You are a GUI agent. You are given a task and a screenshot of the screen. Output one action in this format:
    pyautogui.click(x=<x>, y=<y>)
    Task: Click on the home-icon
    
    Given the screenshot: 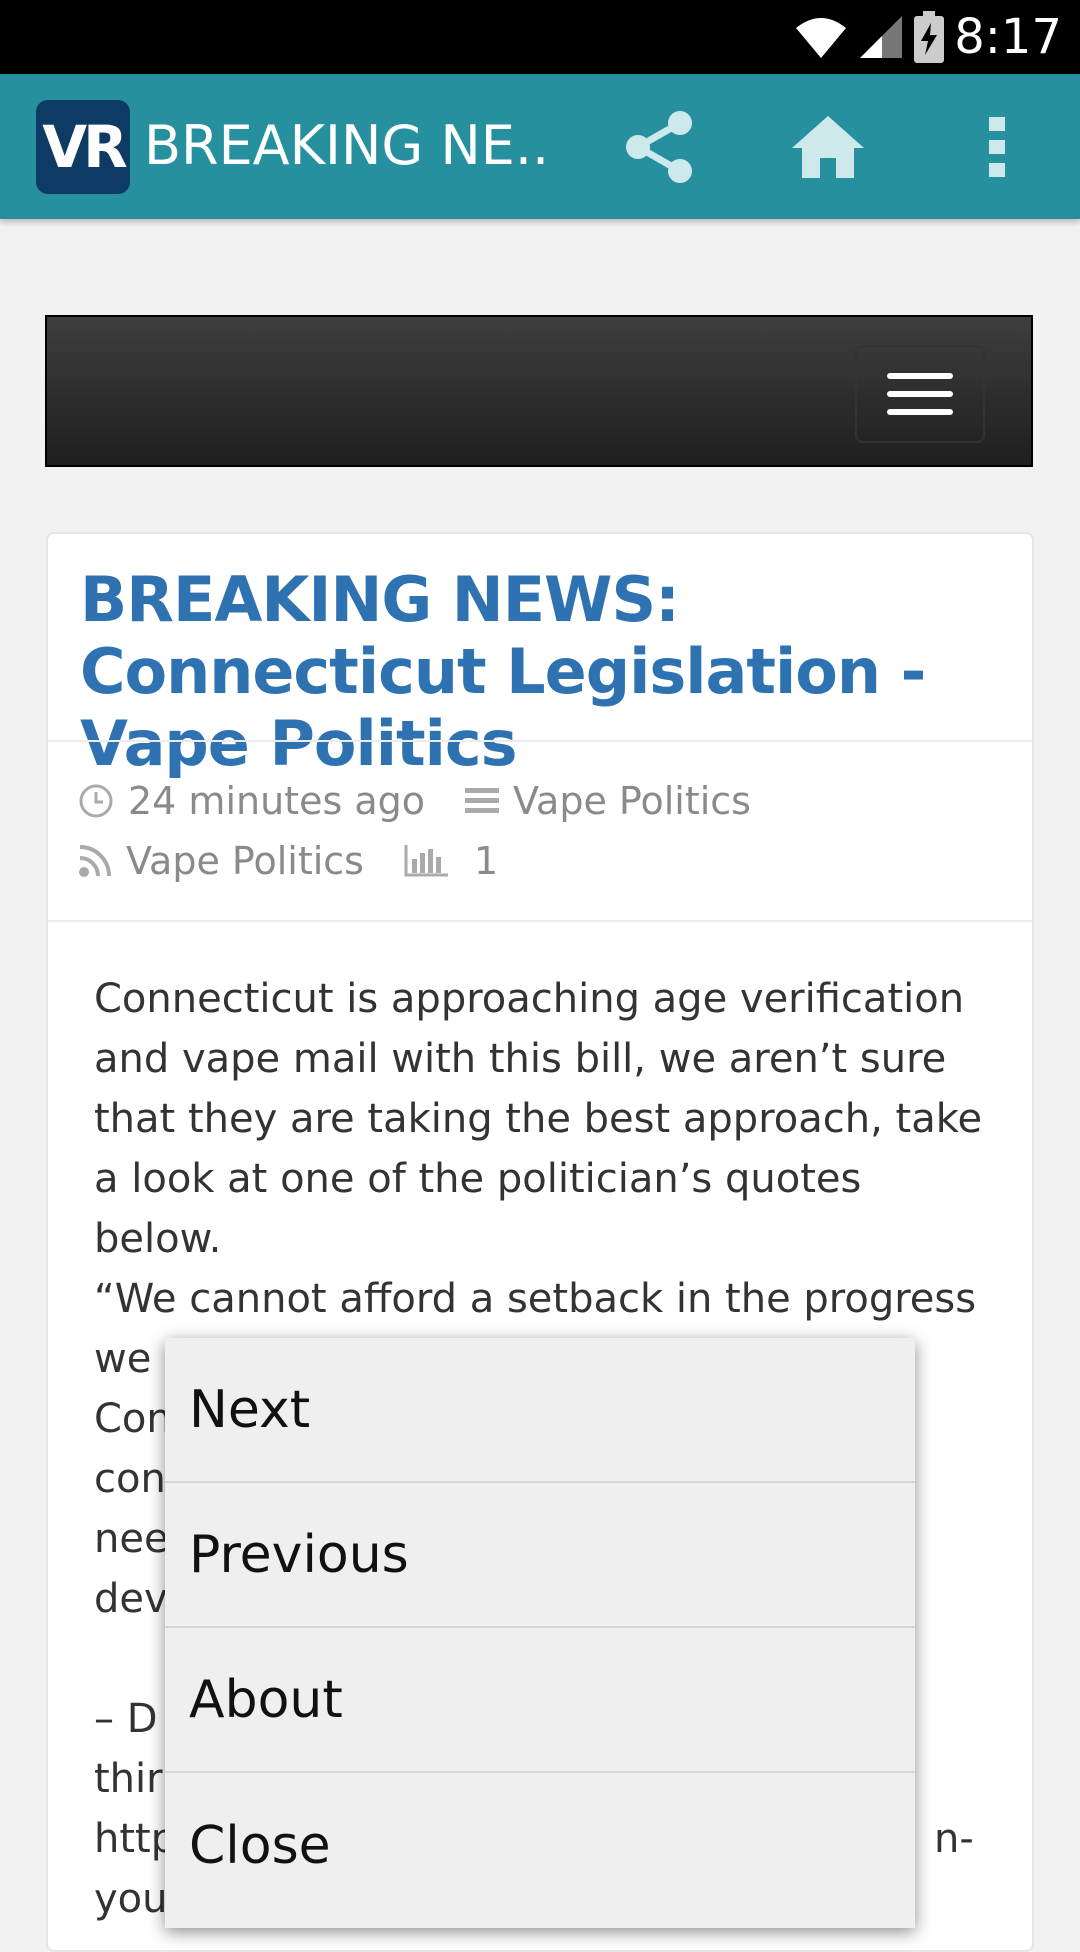 What is the action you would take?
    pyautogui.click(x=828, y=147)
    